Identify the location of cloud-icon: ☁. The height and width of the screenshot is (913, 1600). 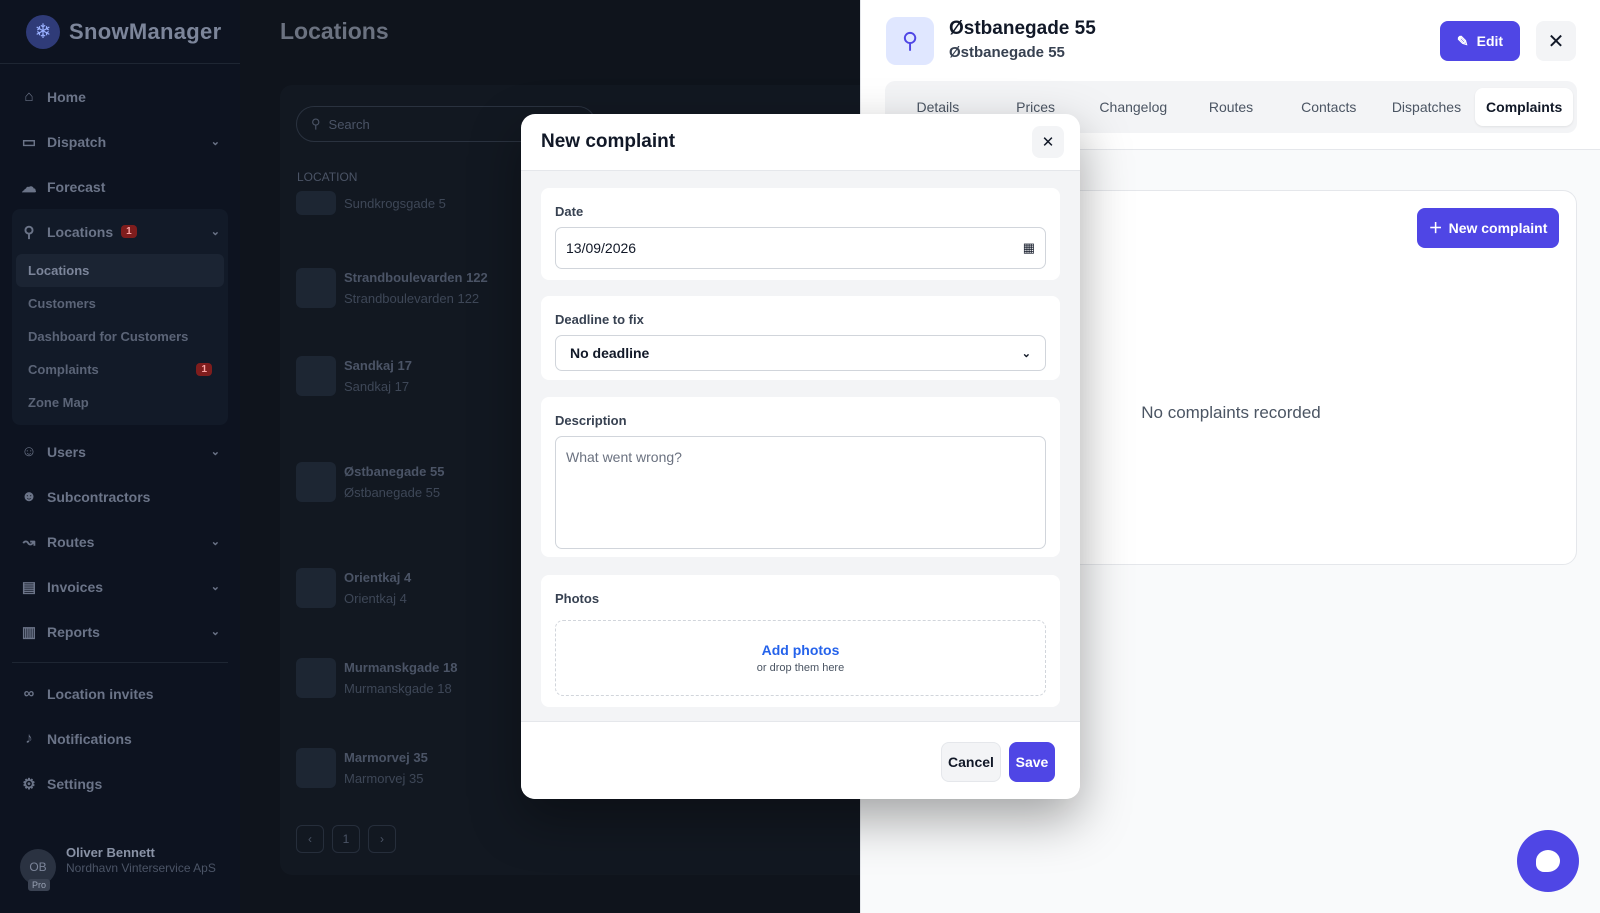
(29, 187).